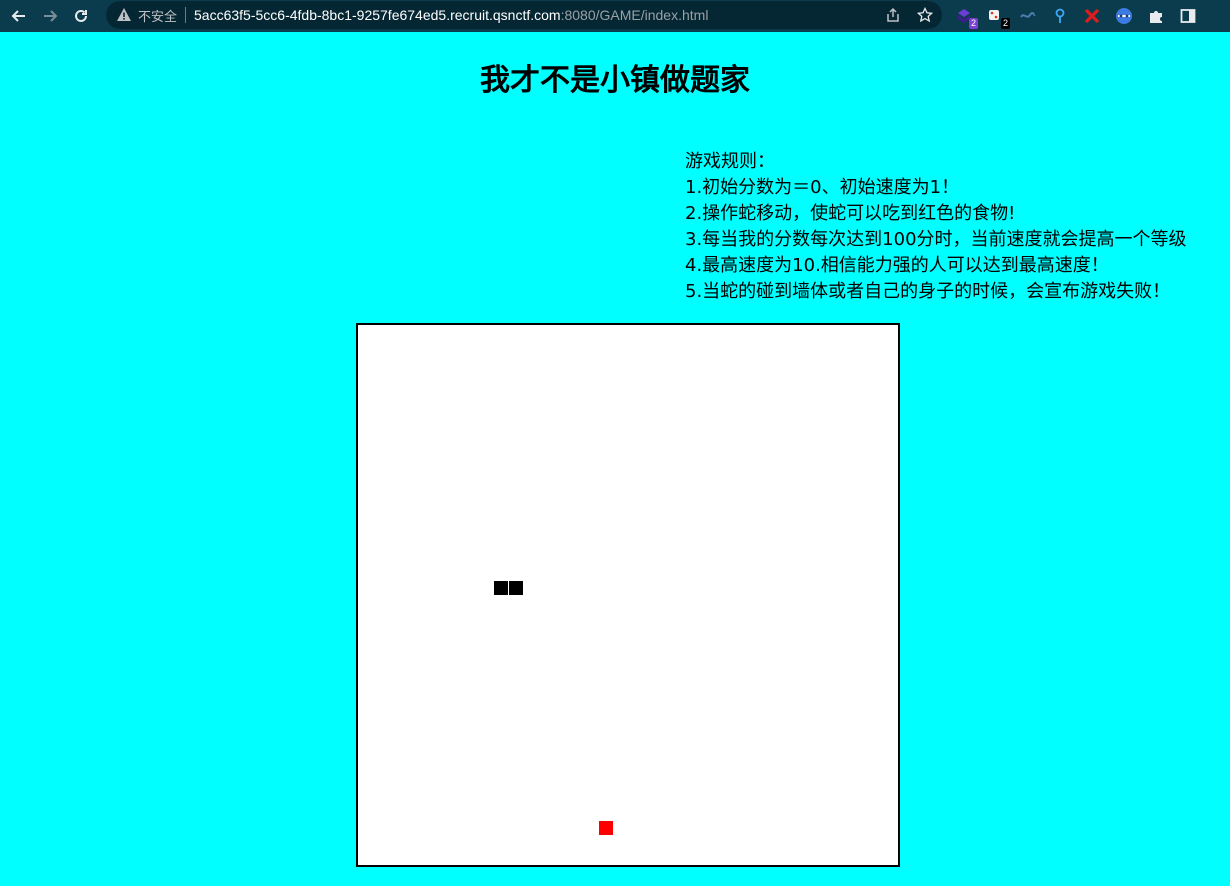 The image size is (1230, 886). Describe the element at coordinates (897, 265) in the screenshot. I see `rule-4: 4.最高速度为10.相信能力强的人可以达到最高速度！` at that location.